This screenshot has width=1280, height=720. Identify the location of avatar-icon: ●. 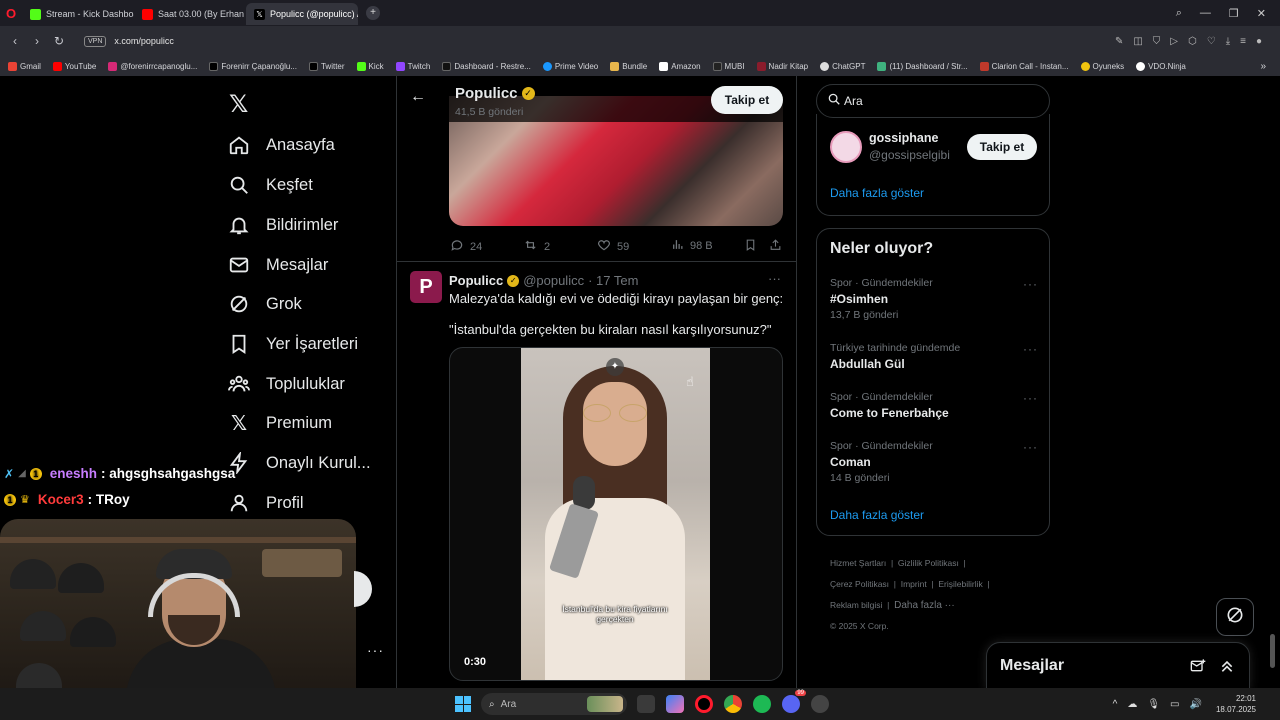
(1259, 41).